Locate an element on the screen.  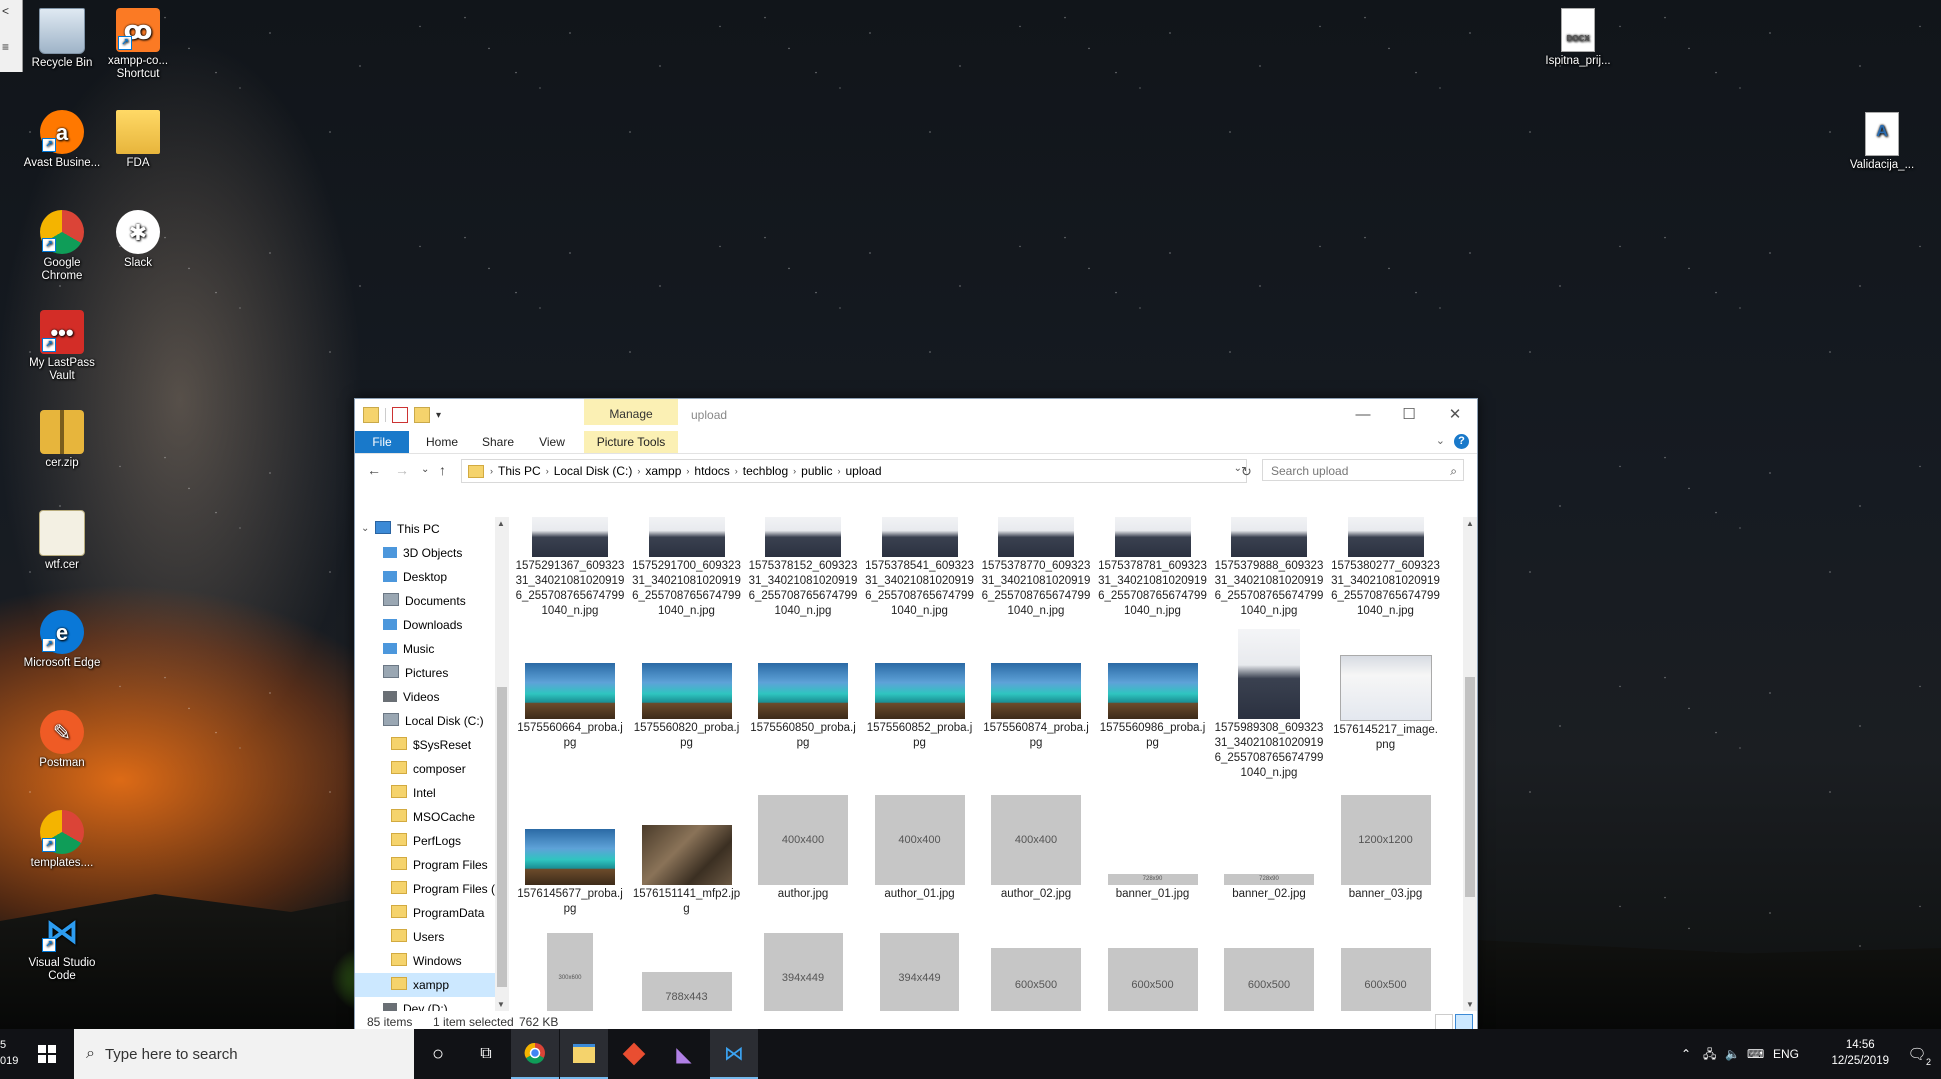
tab-share: Share is located at coordinates (498, 442).